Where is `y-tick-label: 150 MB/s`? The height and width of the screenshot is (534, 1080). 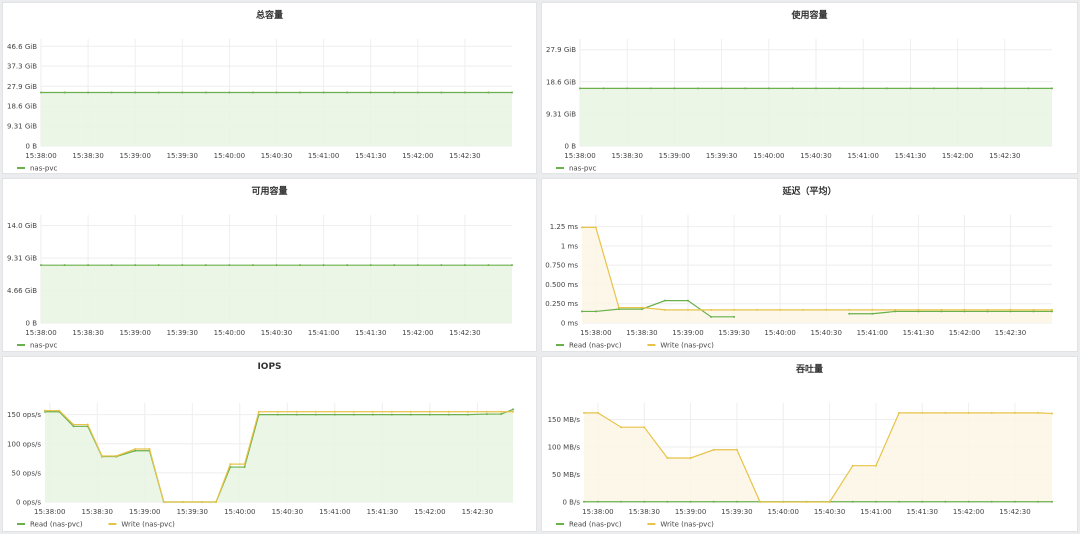
y-tick-label: 150 MB/s is located at coordinates (564, 420).